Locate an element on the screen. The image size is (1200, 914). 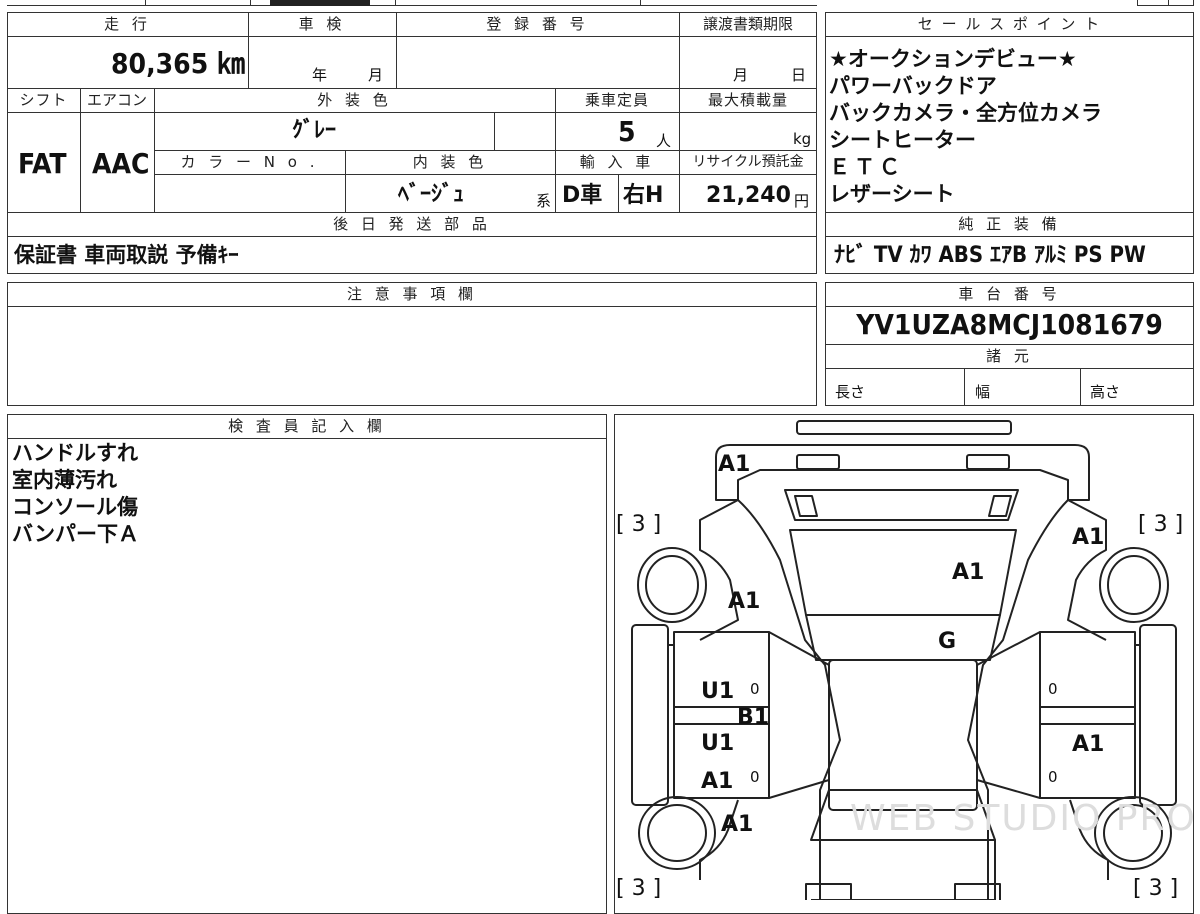
transfer-deadline-header: 譲渡書類期限 is located at coordinates (747, 24).